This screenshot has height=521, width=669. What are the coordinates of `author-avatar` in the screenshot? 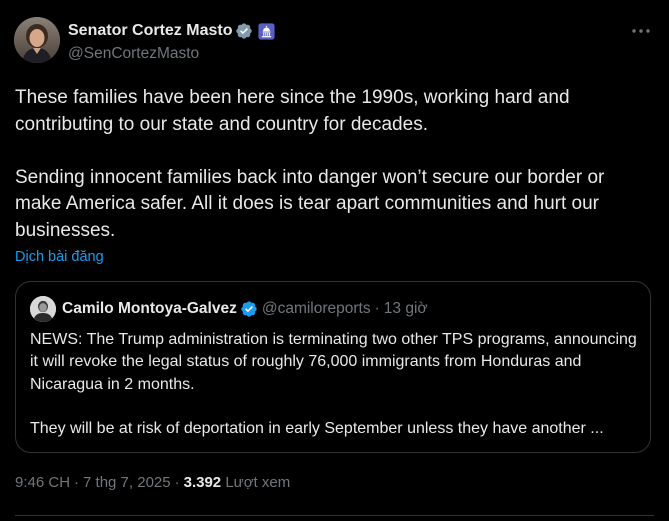 It's located at (37, 40).